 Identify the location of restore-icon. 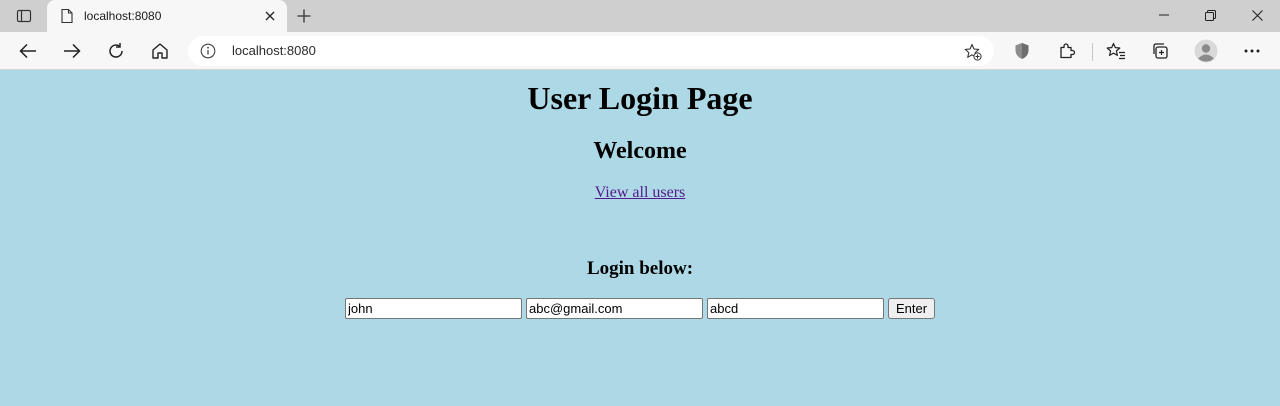
(1210, 15).